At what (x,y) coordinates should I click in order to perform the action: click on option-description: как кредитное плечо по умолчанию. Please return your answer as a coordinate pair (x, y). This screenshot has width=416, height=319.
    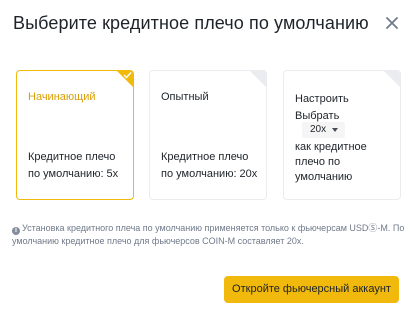
    Looking at the image, I should click on (331, 162).